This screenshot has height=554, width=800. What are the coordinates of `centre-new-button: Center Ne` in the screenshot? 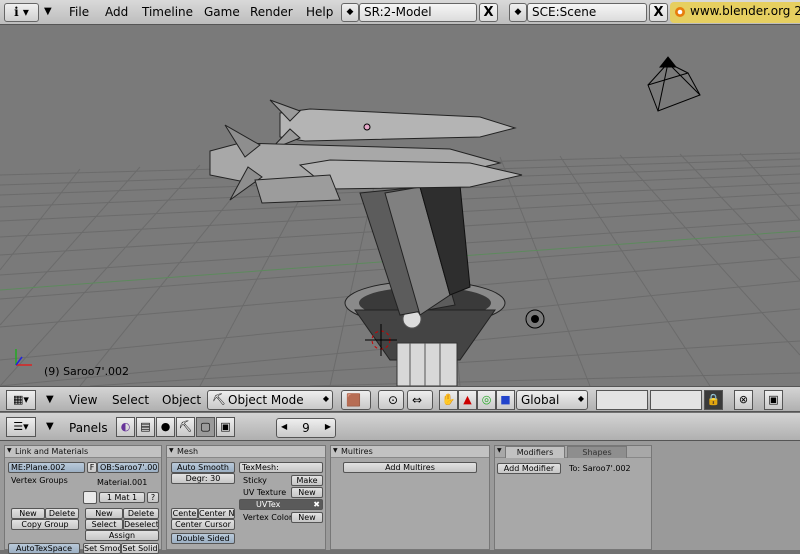 It's located at (216, 513).